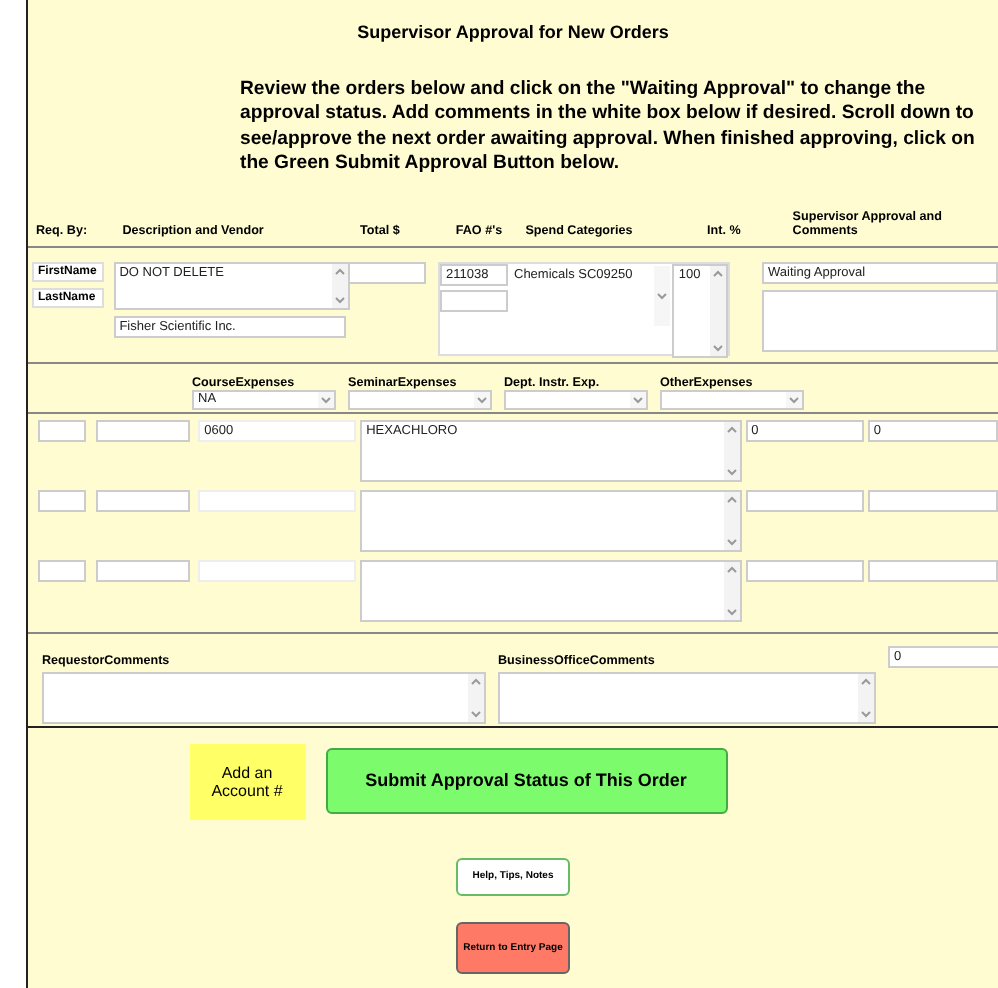  What do you see at coordinates (687, 697) in the screenshot?
I see `business-office-comments-area` at bounding box center [687, 697].